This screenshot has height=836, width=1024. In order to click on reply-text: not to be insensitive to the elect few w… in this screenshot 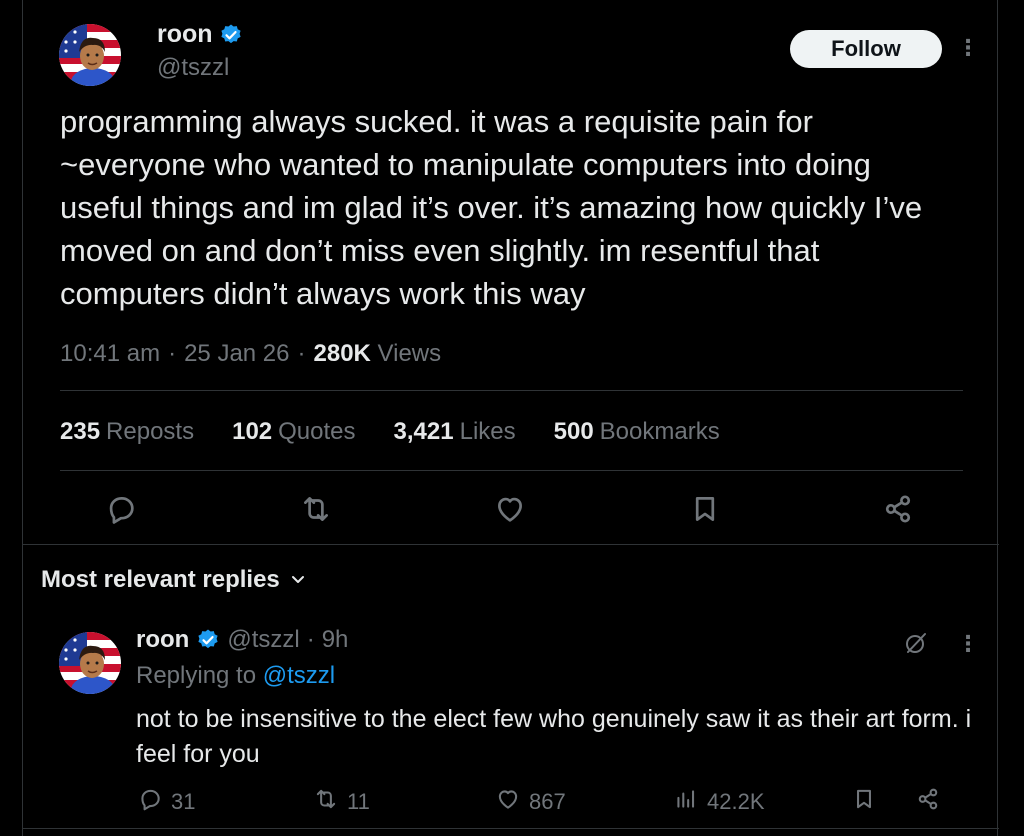, I will do `click(554, 736)`.